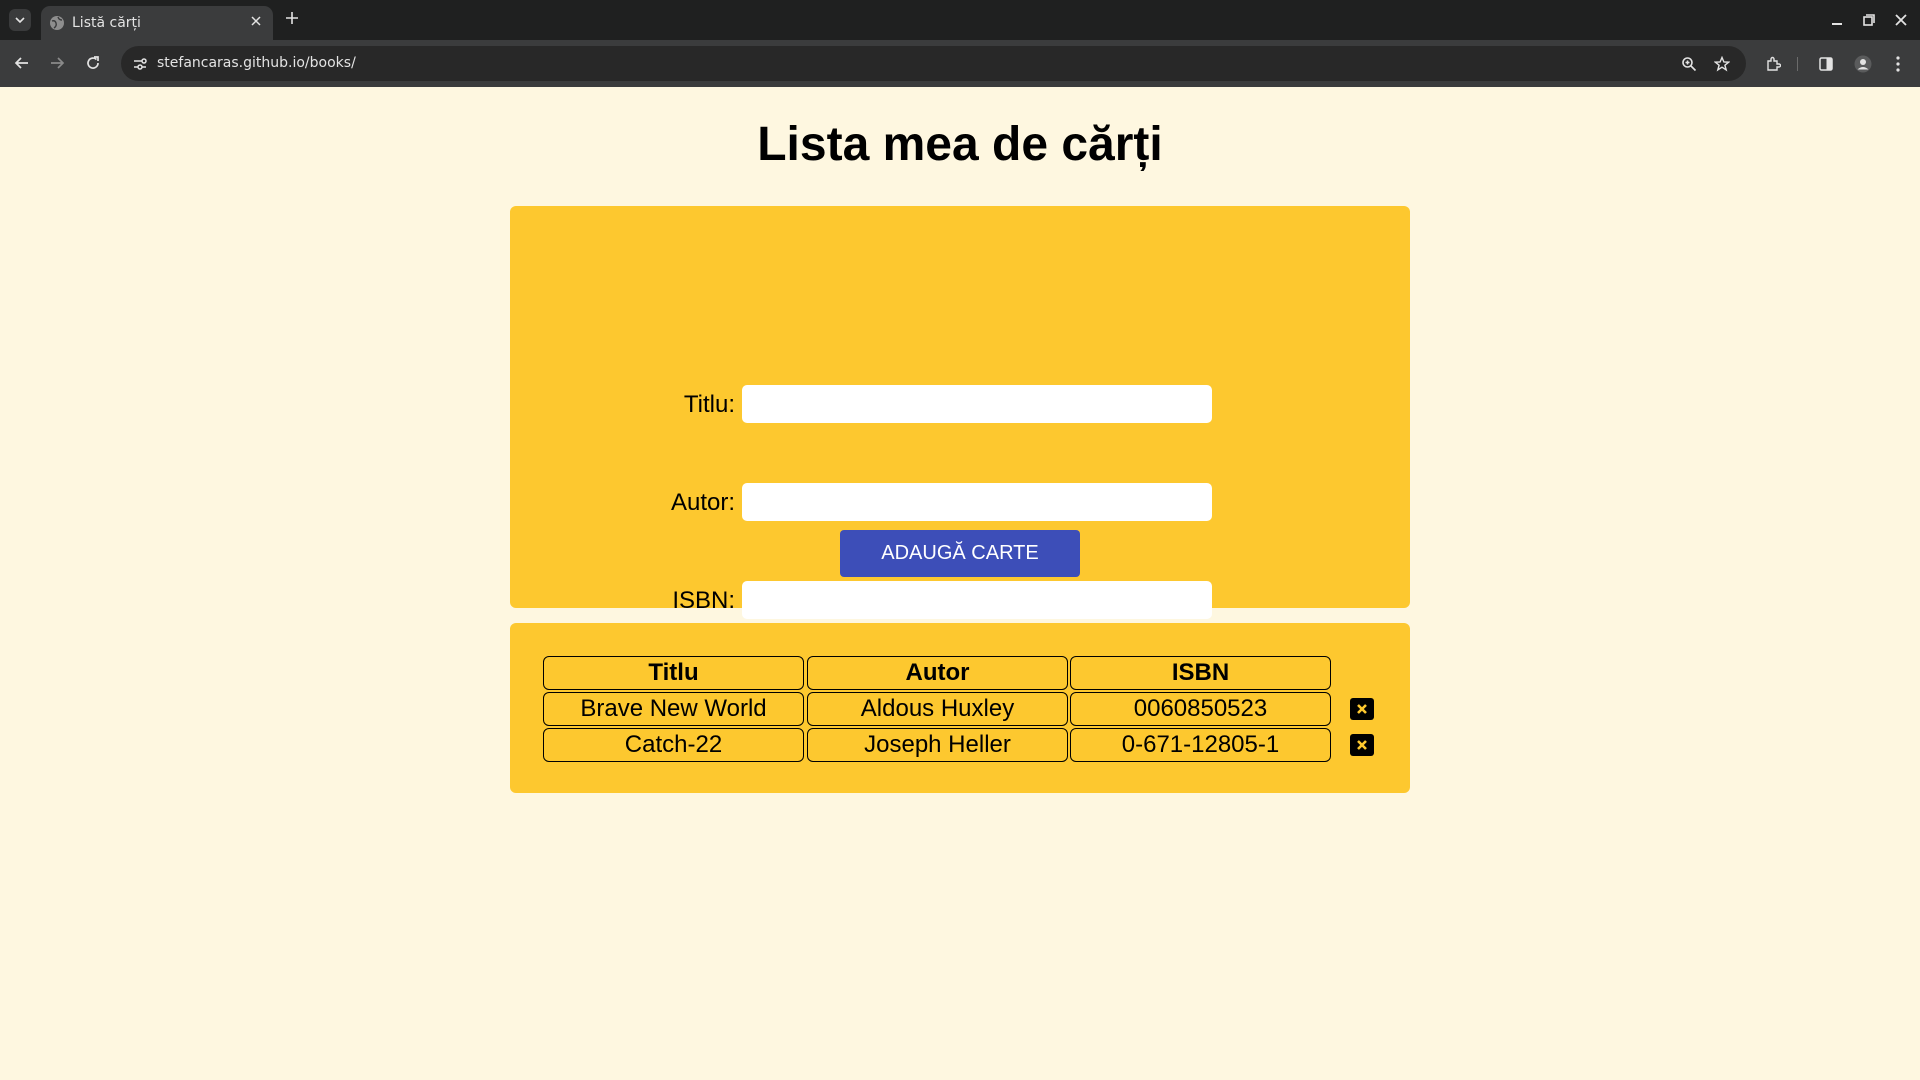 Image resolution: width=1920 pixels, height=1080 pixels. I want to click on tab-search-icon, so click(20, 20).